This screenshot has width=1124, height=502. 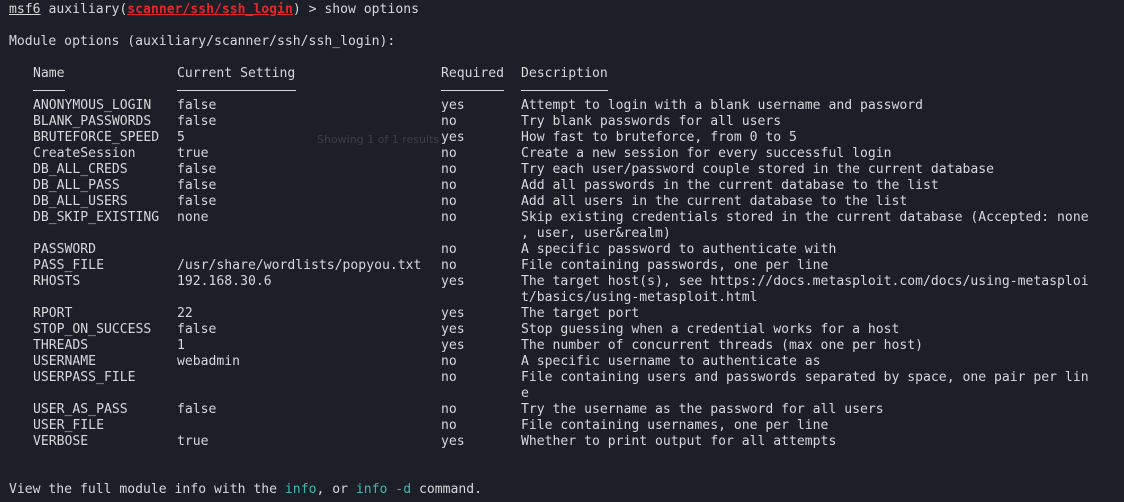 What do you see at coordinates (679, 249) in the screenshot?
I see `option-description: A specific password to authenticate with` at bounding box center [679, 249].